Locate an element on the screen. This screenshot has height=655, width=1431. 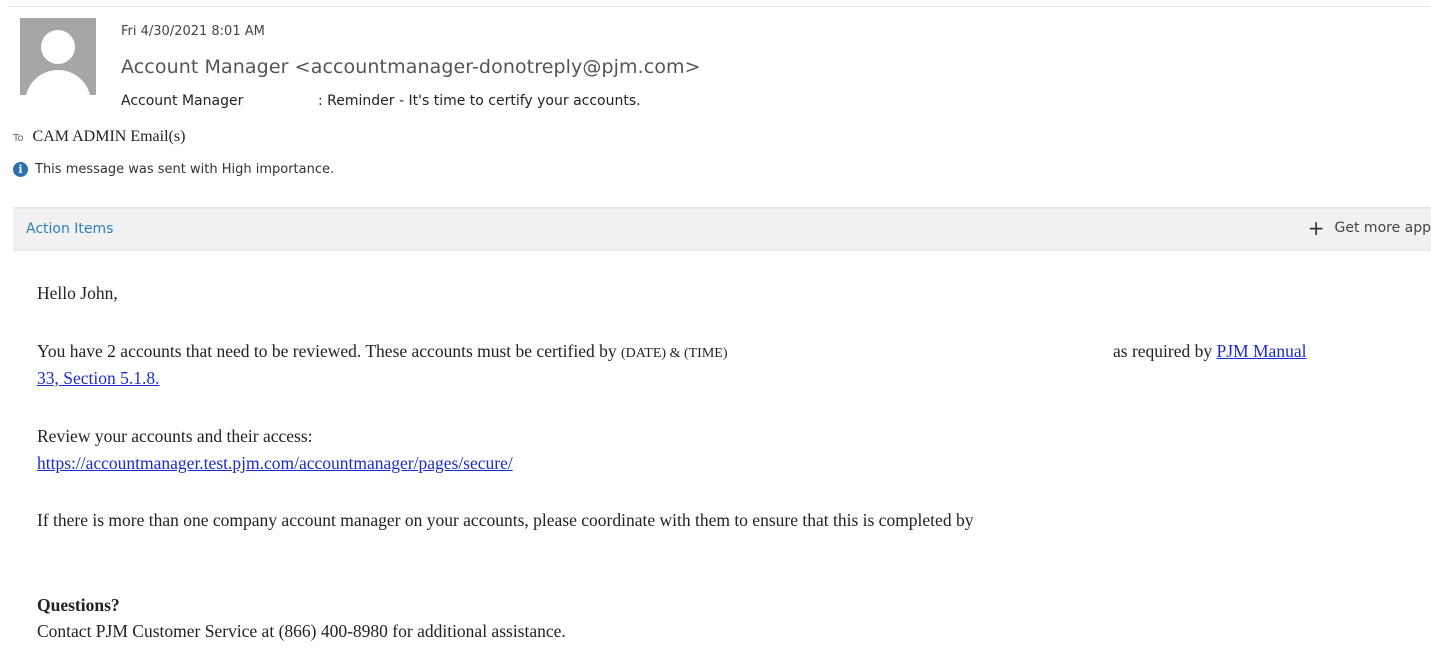
greeting: Hello John, is located at coordinates (77, 293).